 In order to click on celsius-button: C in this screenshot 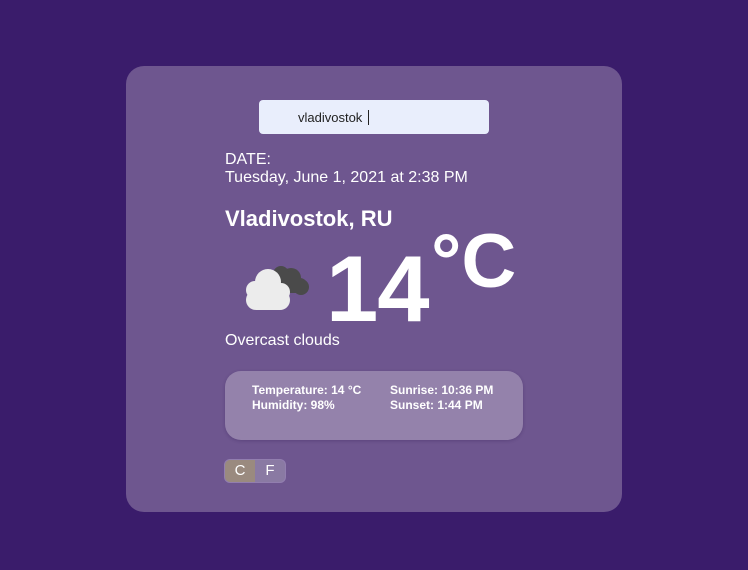, I will do `click(240, 471)`.